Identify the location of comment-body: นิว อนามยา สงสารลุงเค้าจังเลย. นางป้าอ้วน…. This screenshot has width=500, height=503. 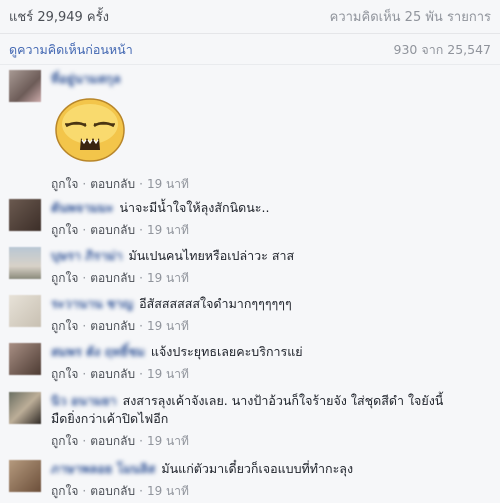
(271, 421).